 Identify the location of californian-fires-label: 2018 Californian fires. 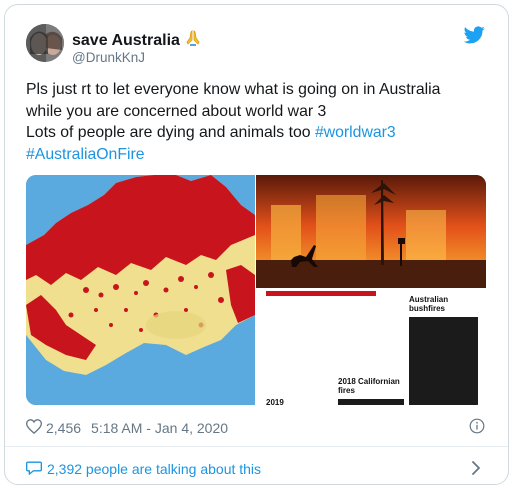
(369, 386).